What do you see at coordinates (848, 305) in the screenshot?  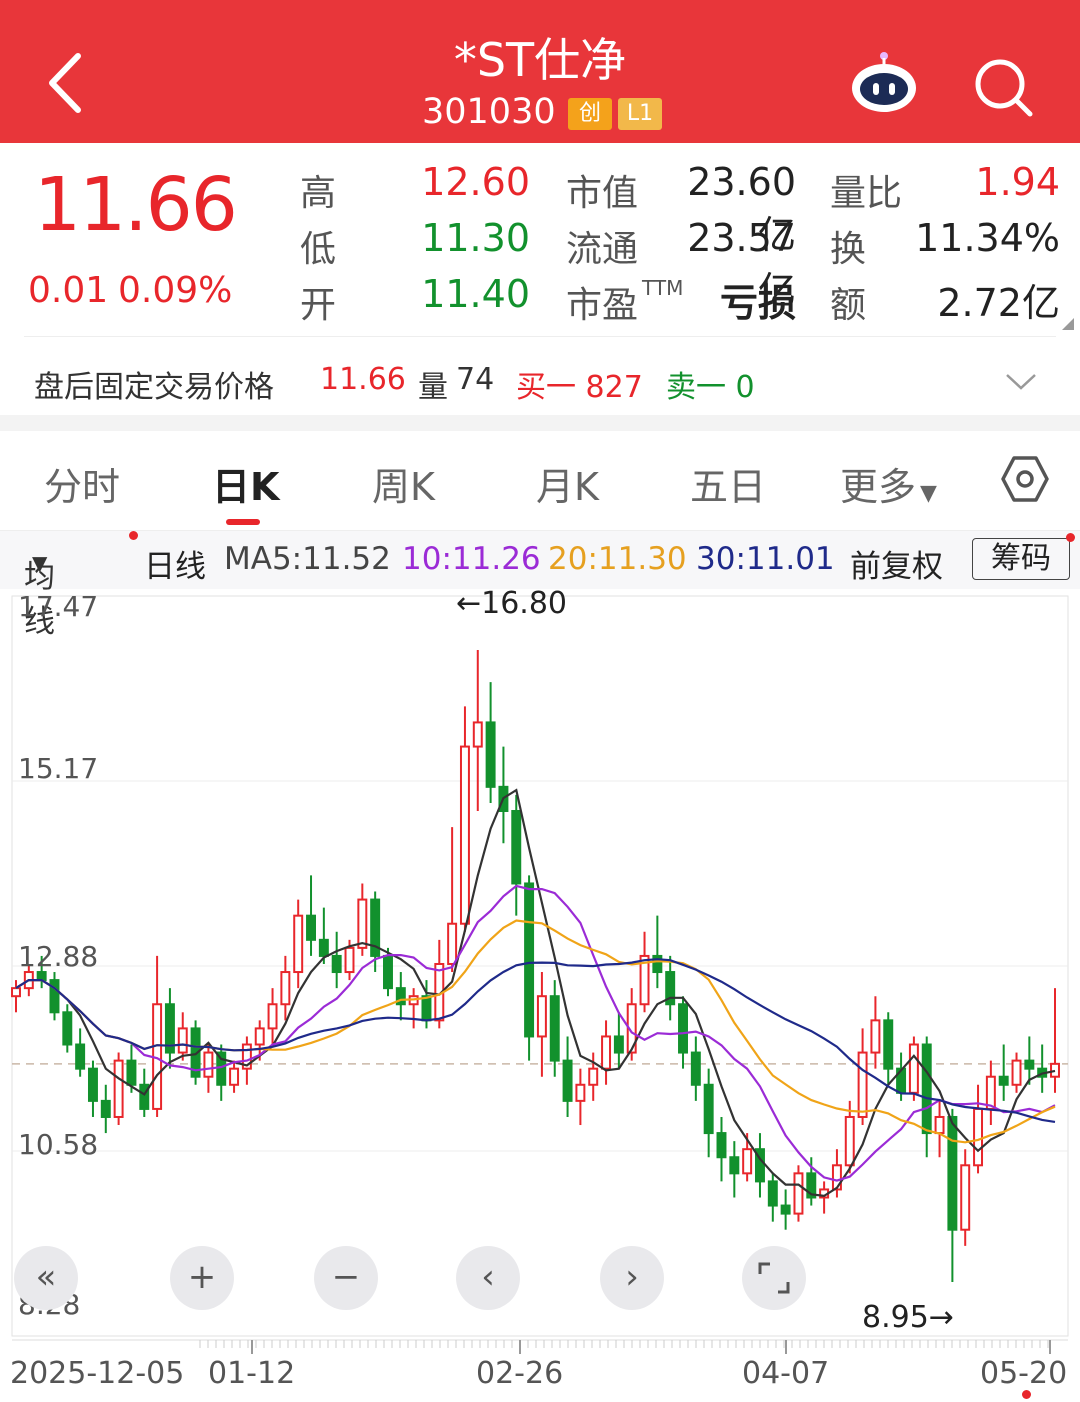 I see `amount-label: 额` at bounding box center [848, 305].